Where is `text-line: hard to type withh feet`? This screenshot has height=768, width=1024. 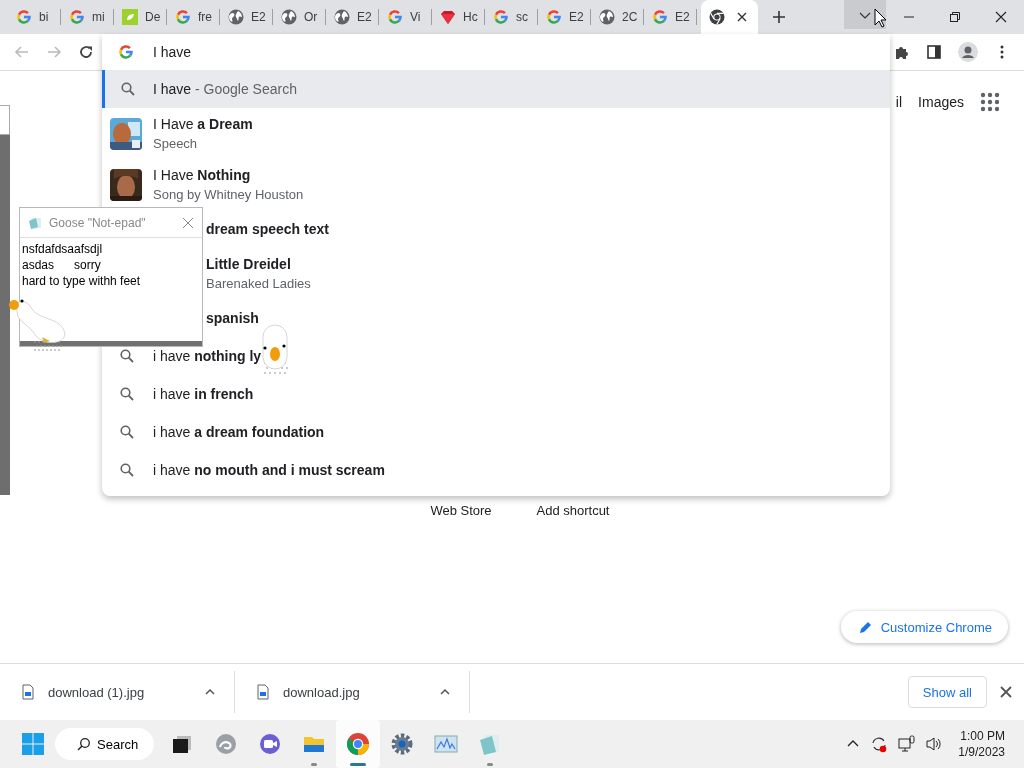 text-line: hard to type withh feet is located at coordinates (82, 281).